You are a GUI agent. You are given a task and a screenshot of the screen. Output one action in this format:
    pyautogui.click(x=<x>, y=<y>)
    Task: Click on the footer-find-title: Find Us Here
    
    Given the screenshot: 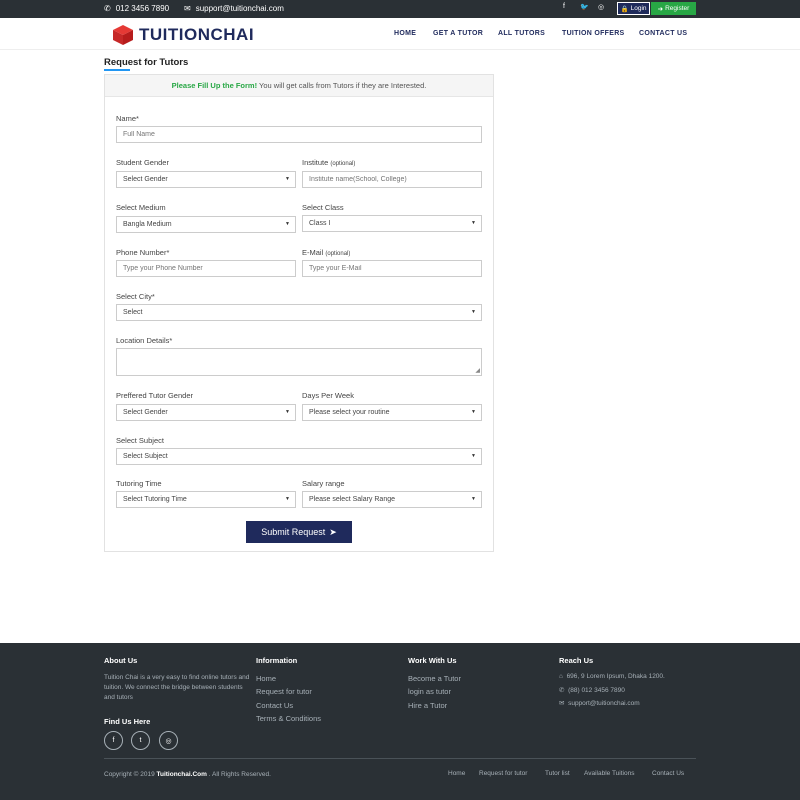 What is the action you would take?
    pyautogui.click(x=127, y=721)
    